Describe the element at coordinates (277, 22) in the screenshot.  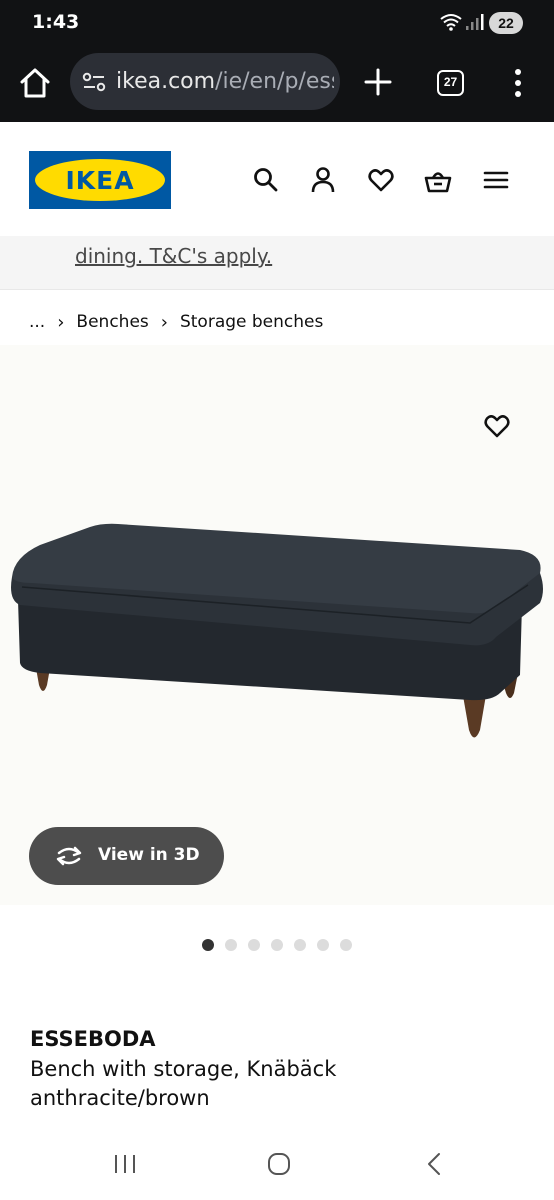
I see `status-bar: 1:43 22` at that location.